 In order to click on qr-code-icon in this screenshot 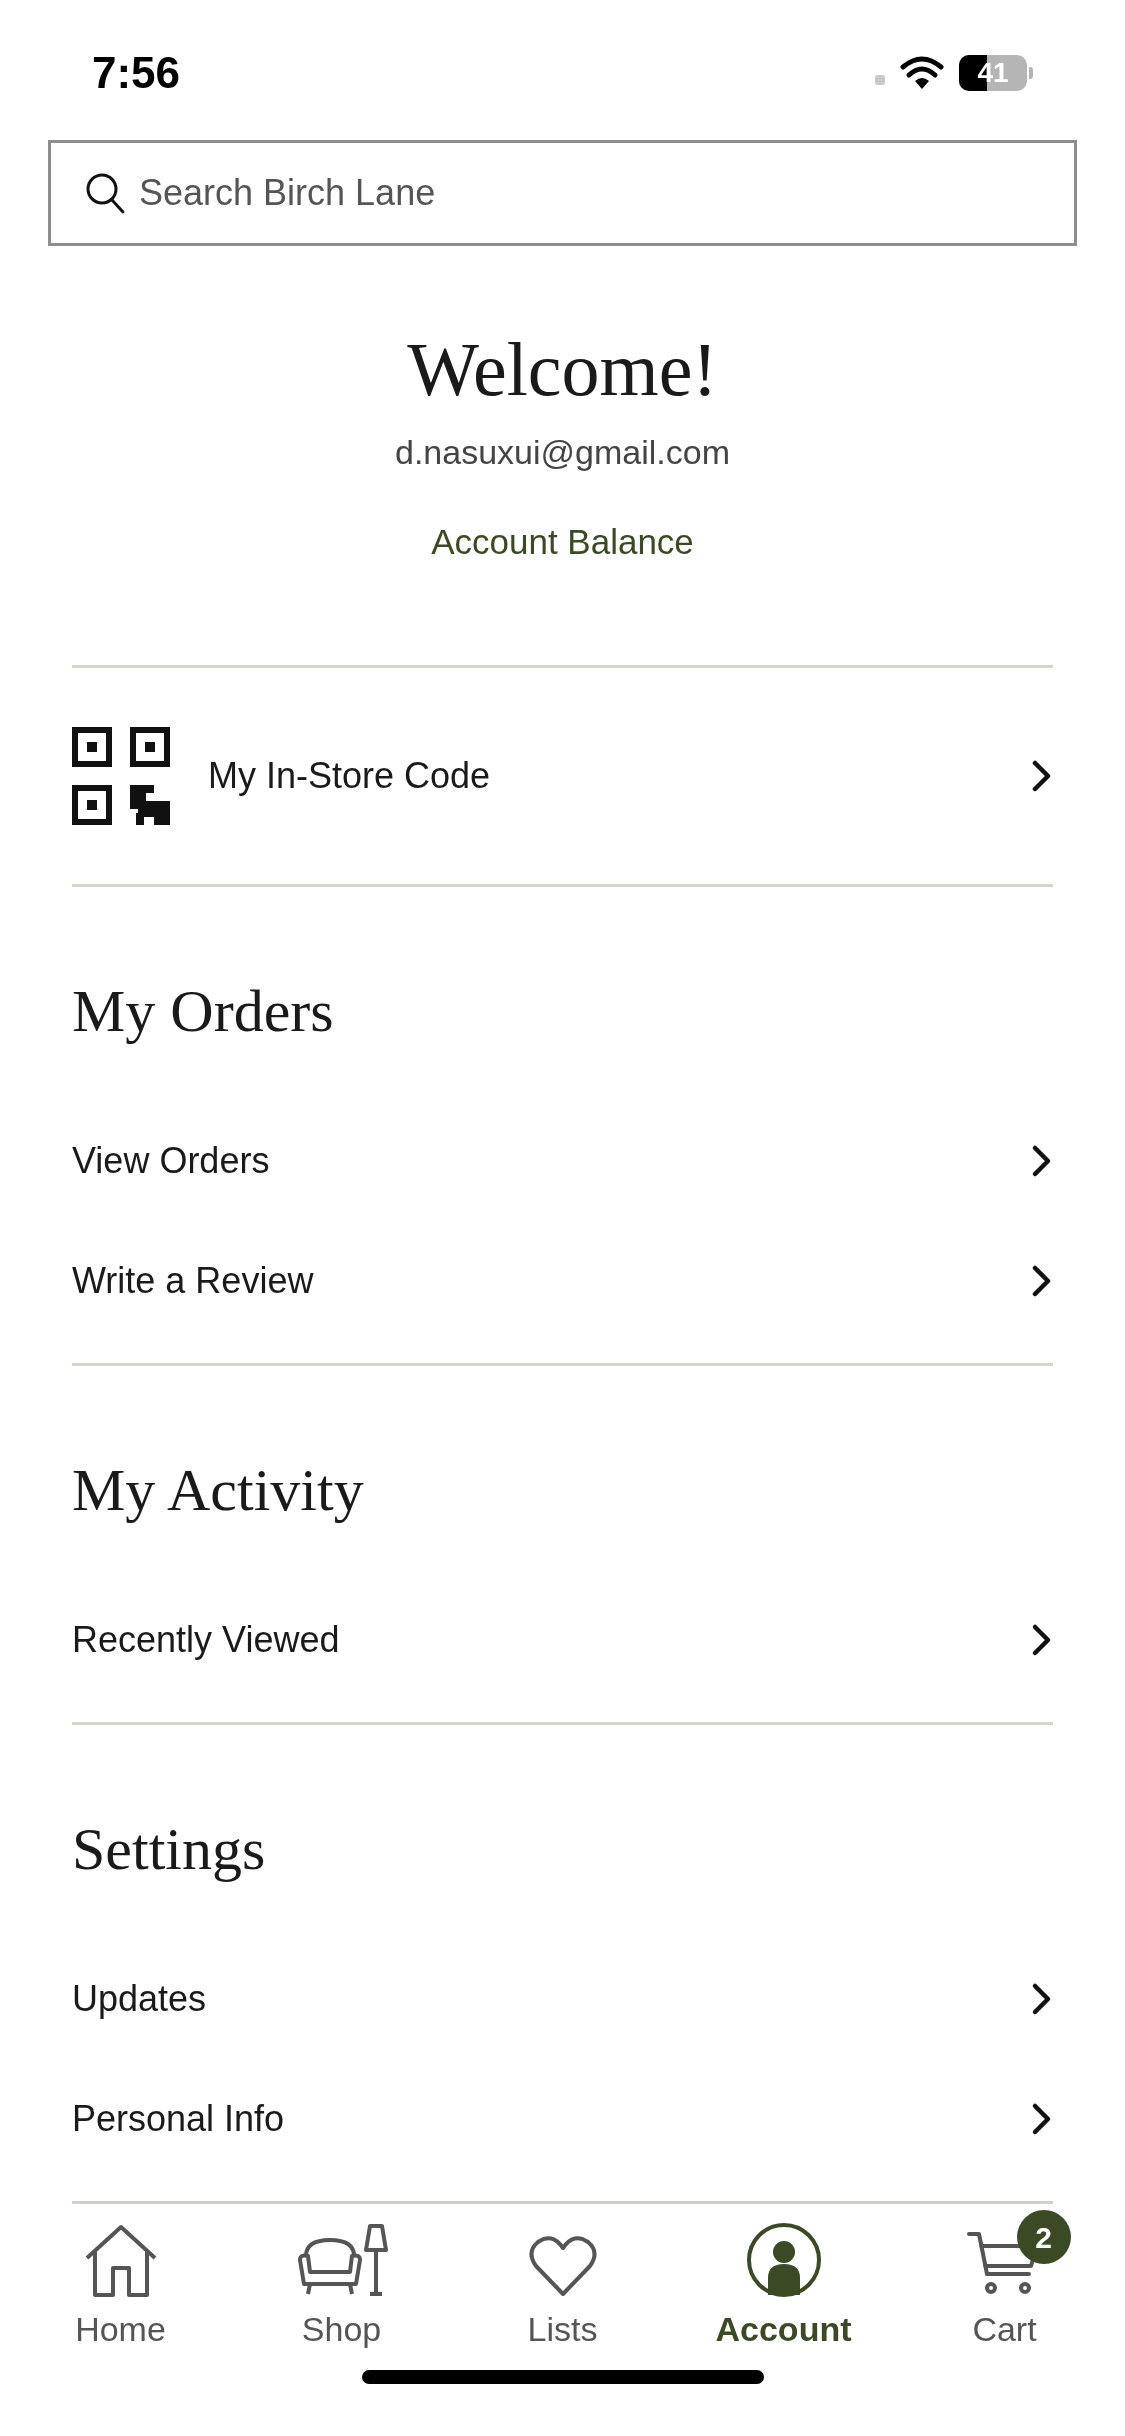, I will do `click(121, 775)`.